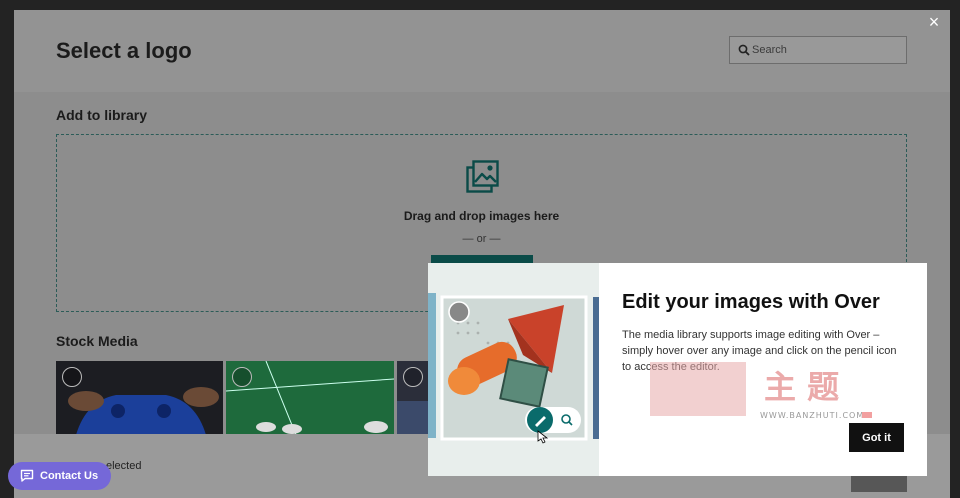  Describe the element at coordinates (124, 50) in the screenshot. I see `page-title: Select a logo` at that location.